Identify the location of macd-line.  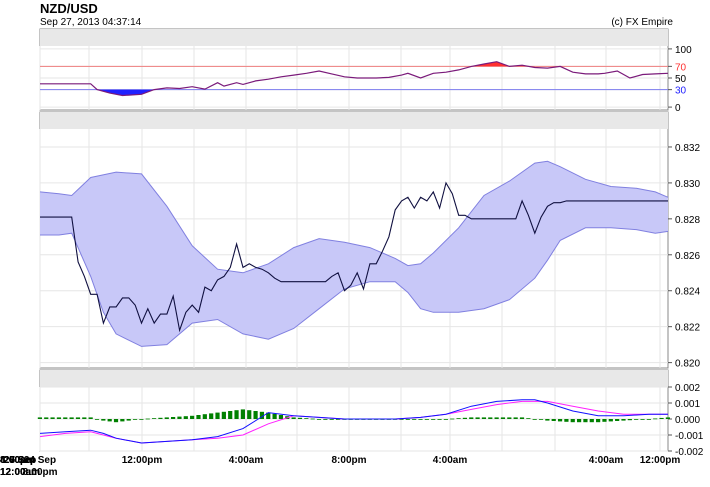
(353, 421).